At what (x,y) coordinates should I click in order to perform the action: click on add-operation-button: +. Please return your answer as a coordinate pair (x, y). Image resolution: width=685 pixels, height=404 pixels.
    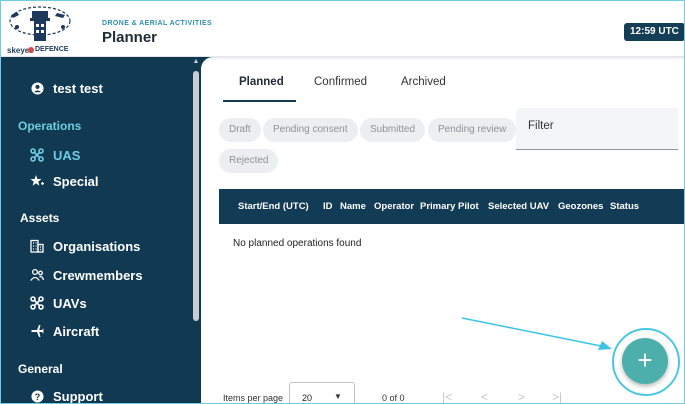
    Looking at the image, I should click on (645, 361).